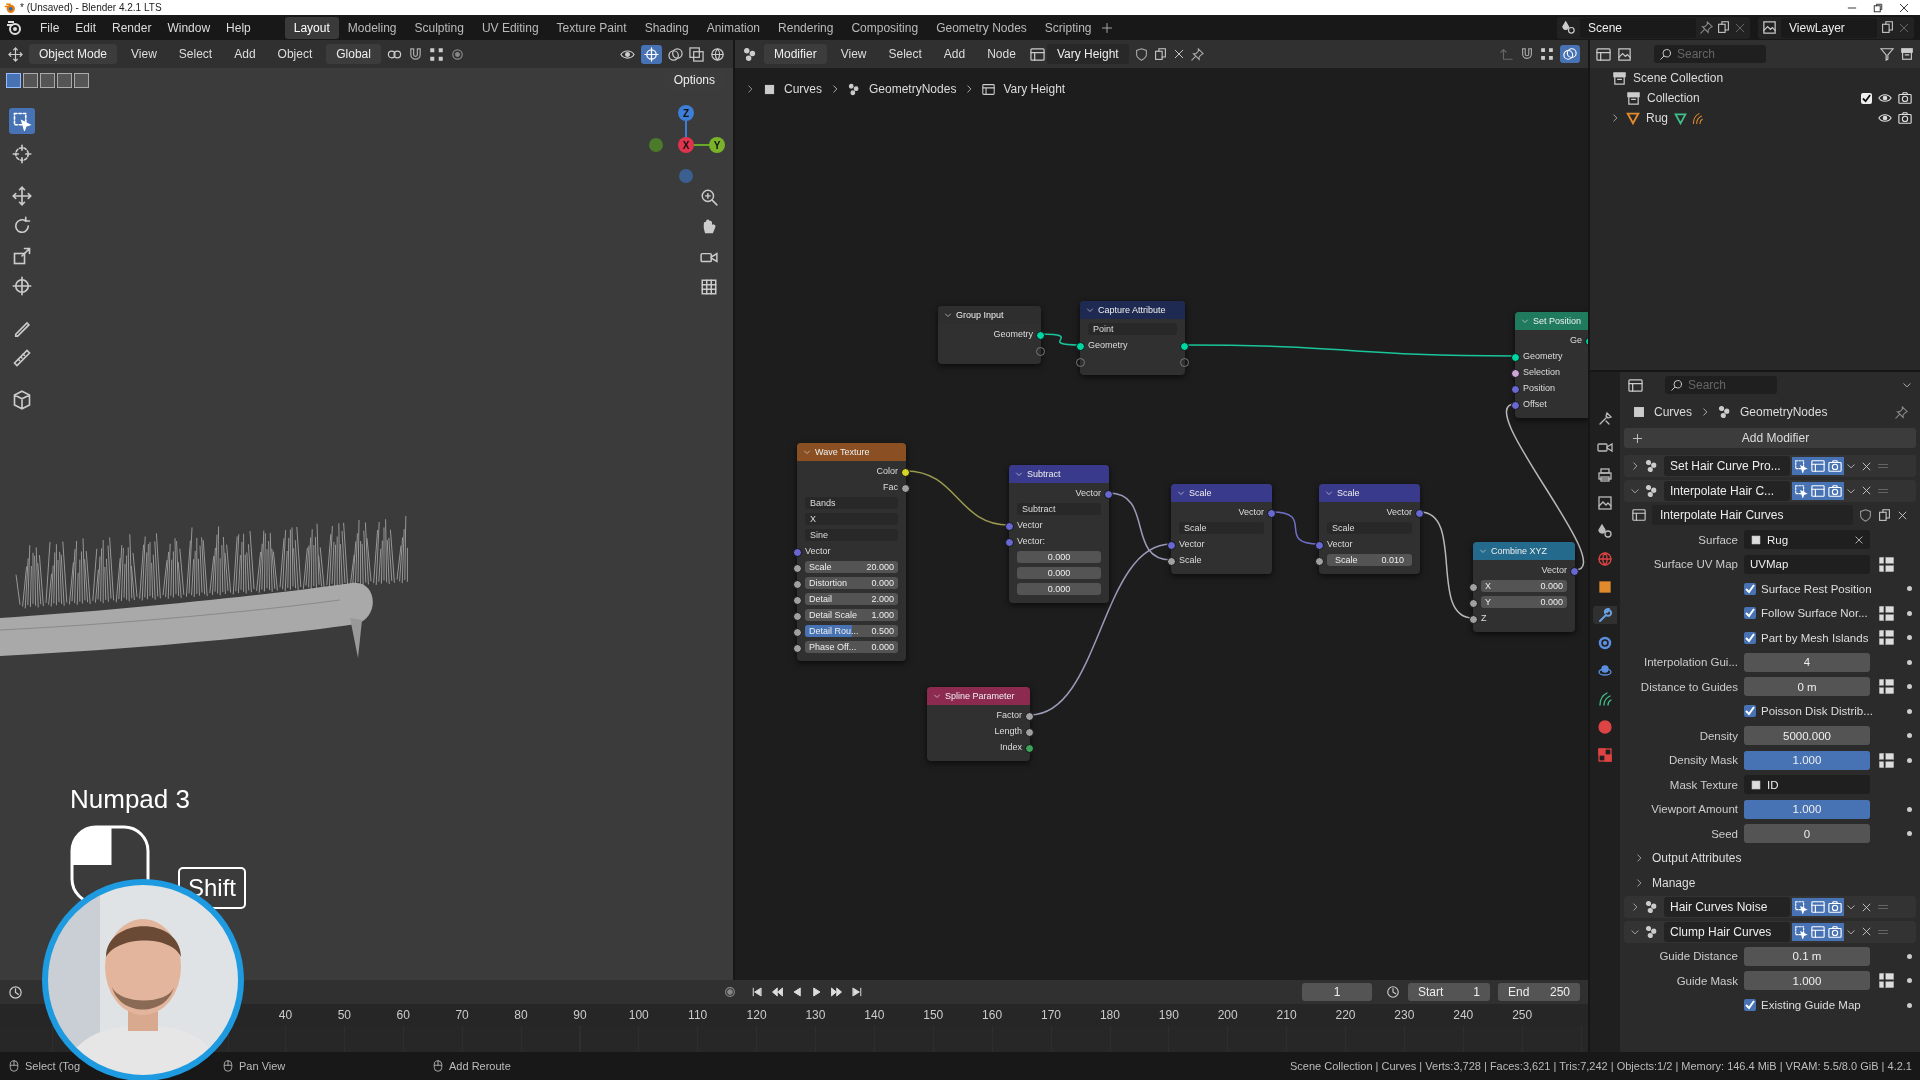 The height and width of the screenshot is (1080, 1920). I want to click on context-dropdown: Modifier, so click(795, 54).